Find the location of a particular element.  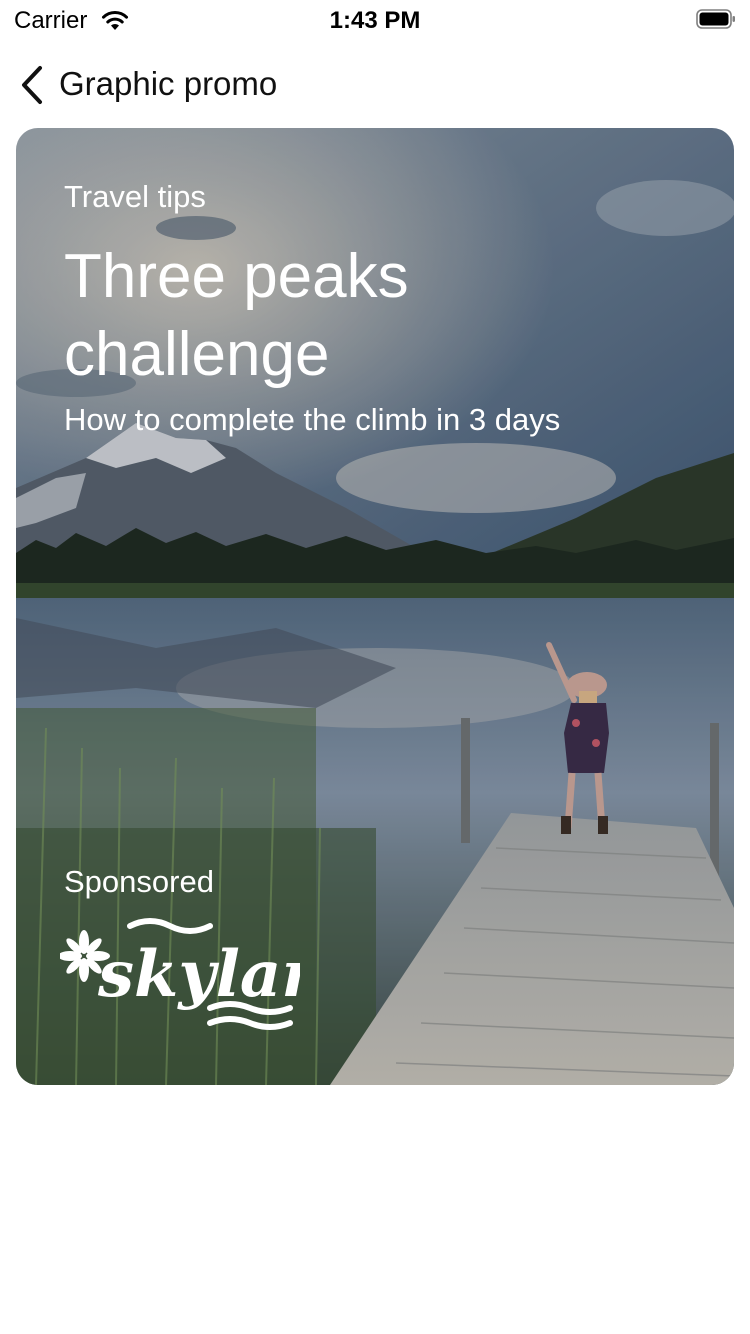

page-title: Graphic promo is located at coordinates (168, 83).